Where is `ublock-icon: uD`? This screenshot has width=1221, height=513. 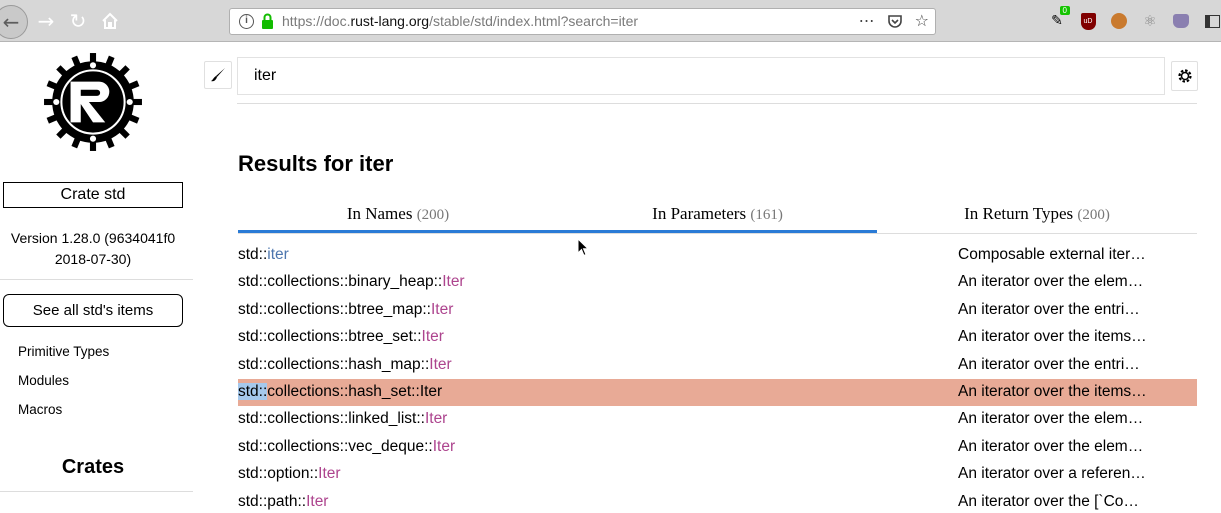
ublock-icon: uD is located at coordinates (1088, 21).